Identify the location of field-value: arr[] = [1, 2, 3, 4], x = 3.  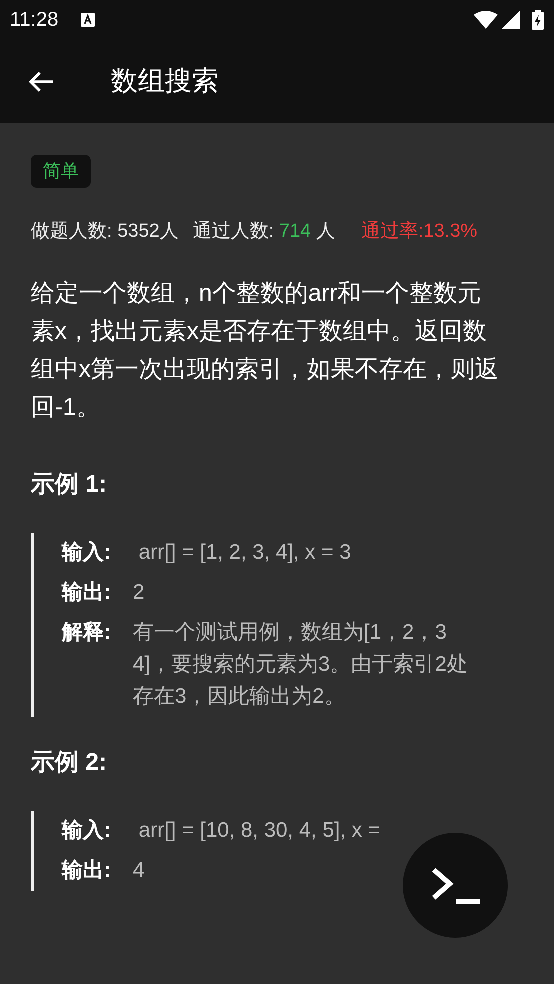
(245, 553).